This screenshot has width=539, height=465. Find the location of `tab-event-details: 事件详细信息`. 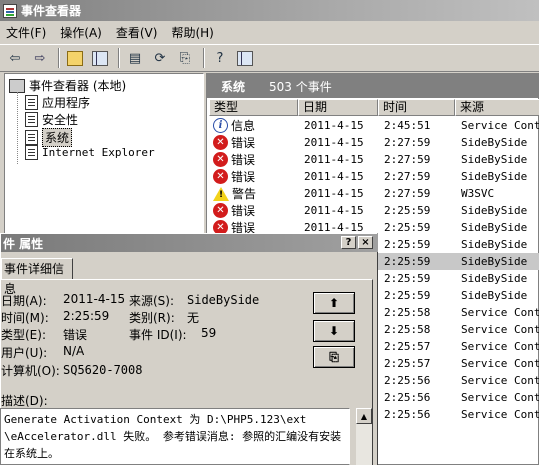

tab-event-details: 事件详细信息 is located at coordinates (37, 277).